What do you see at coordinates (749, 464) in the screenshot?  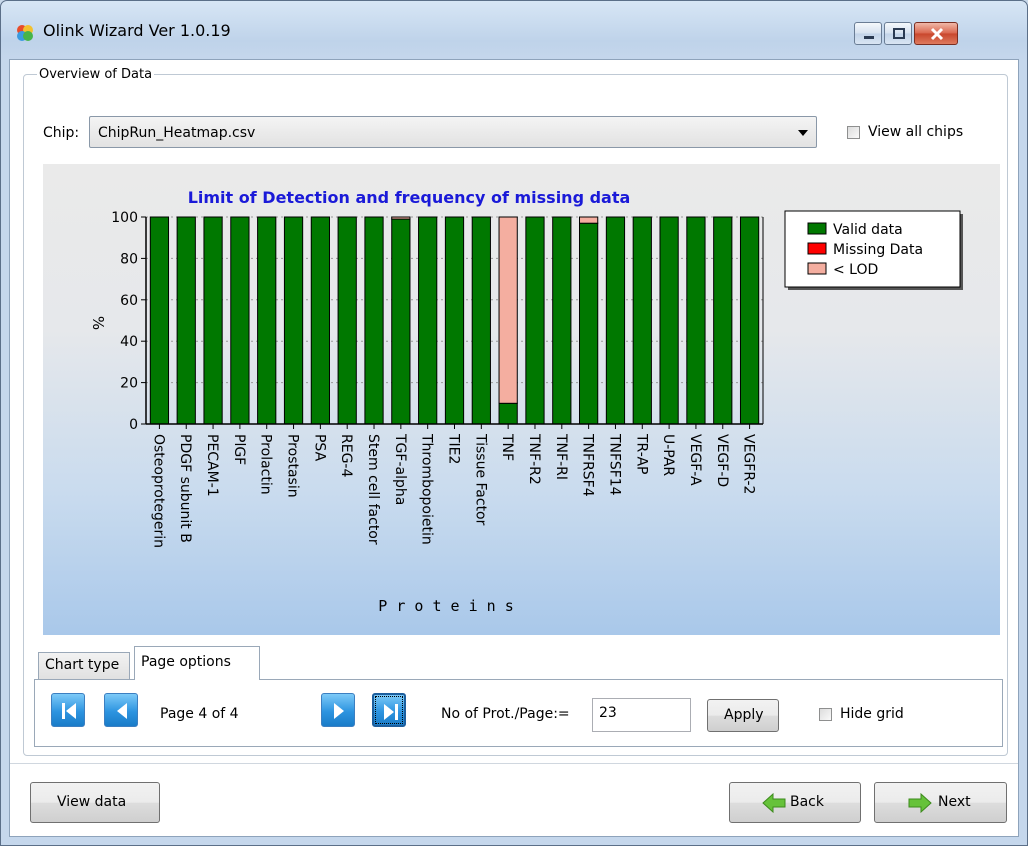 I see `x-tick-label: VEGFR-2` at bounding box center [749, 464].